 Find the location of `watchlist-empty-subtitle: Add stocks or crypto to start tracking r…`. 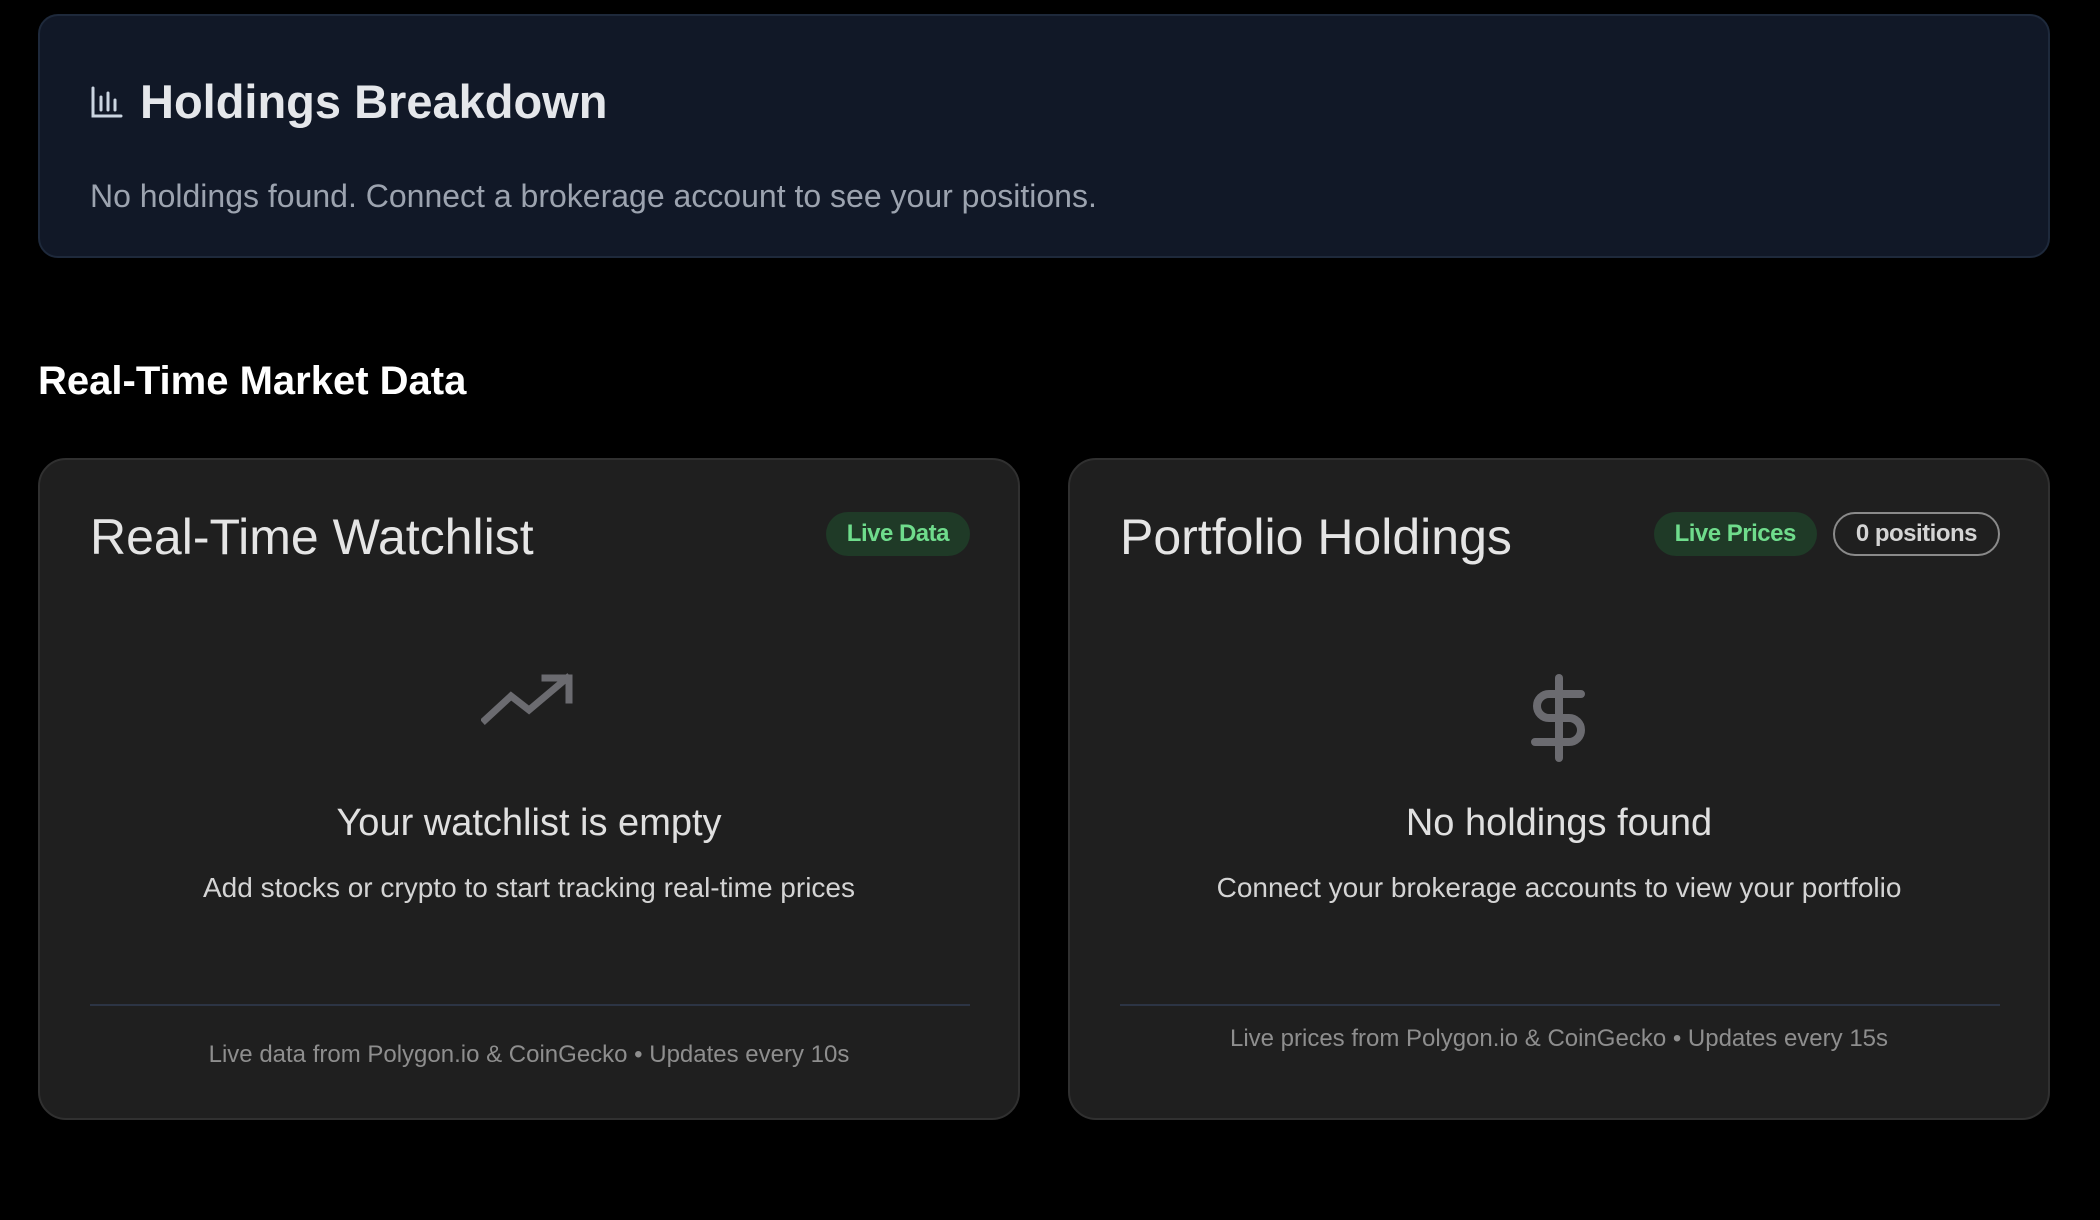

watchlist-empty-subtitle: Add stocks or crypto to start tracking r… is located at coordinates (529, 887).